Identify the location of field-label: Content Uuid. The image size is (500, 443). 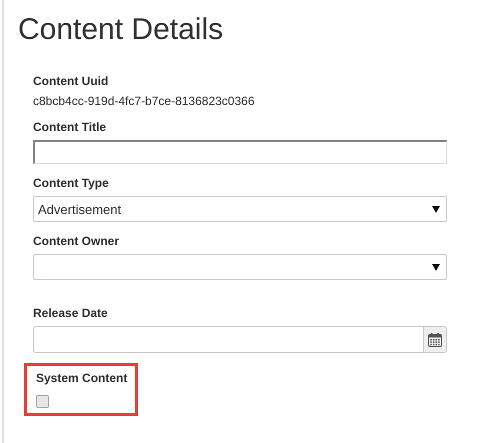
(71, 81).